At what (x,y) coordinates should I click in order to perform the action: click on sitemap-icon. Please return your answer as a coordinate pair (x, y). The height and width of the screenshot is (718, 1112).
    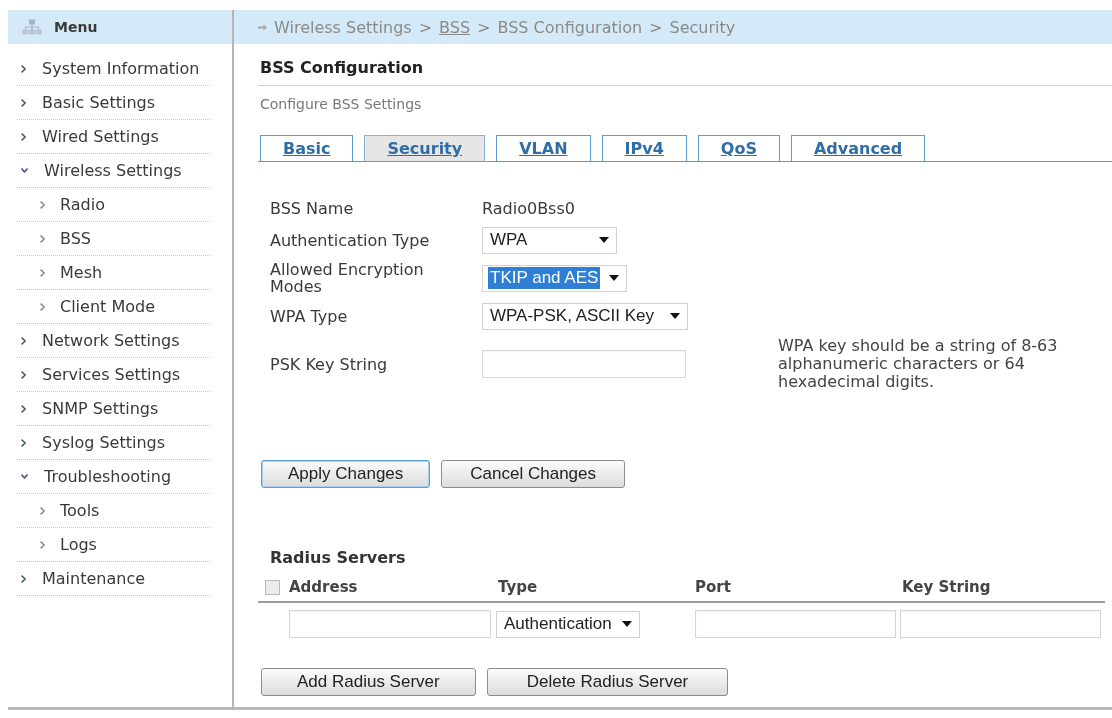
    Looking at the image, I should click on (32, 27).